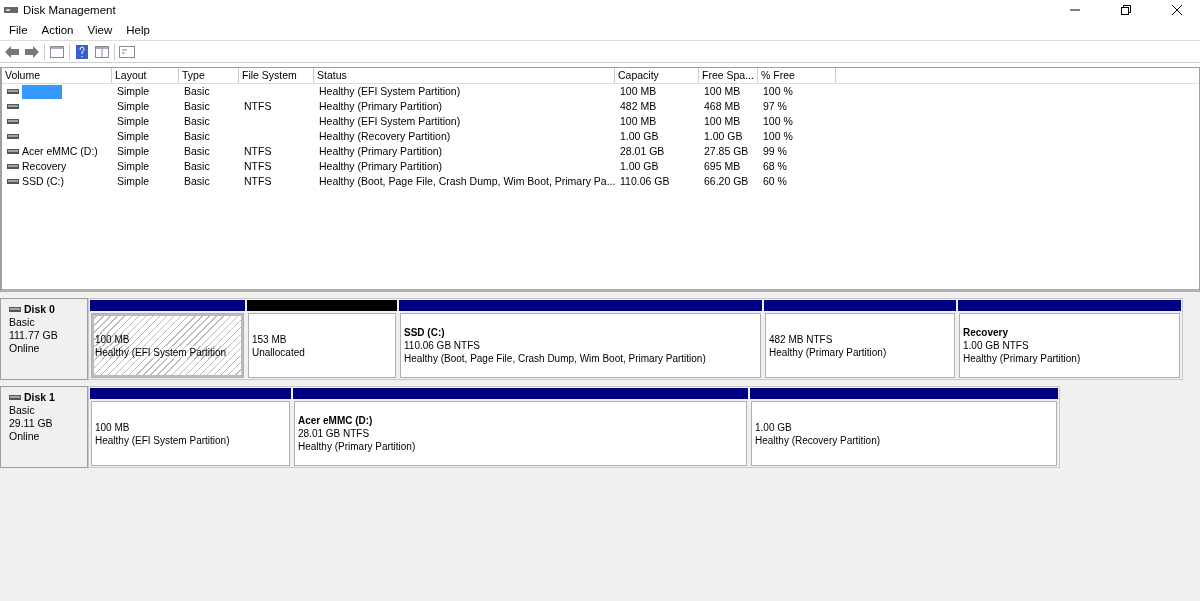 This screenshot has width=1200, height=601. Describe the element at coordinates (162, 440) in the screenshot. I see `partition-detail: Healthy (EFI System Partition)` at that location.